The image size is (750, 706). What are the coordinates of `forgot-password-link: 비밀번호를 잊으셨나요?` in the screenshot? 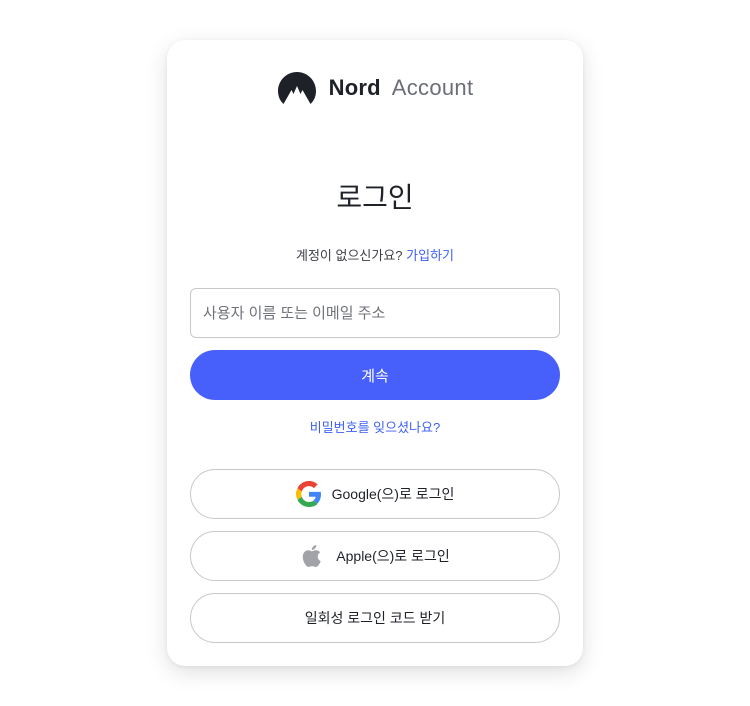 It's located at (375, 427).